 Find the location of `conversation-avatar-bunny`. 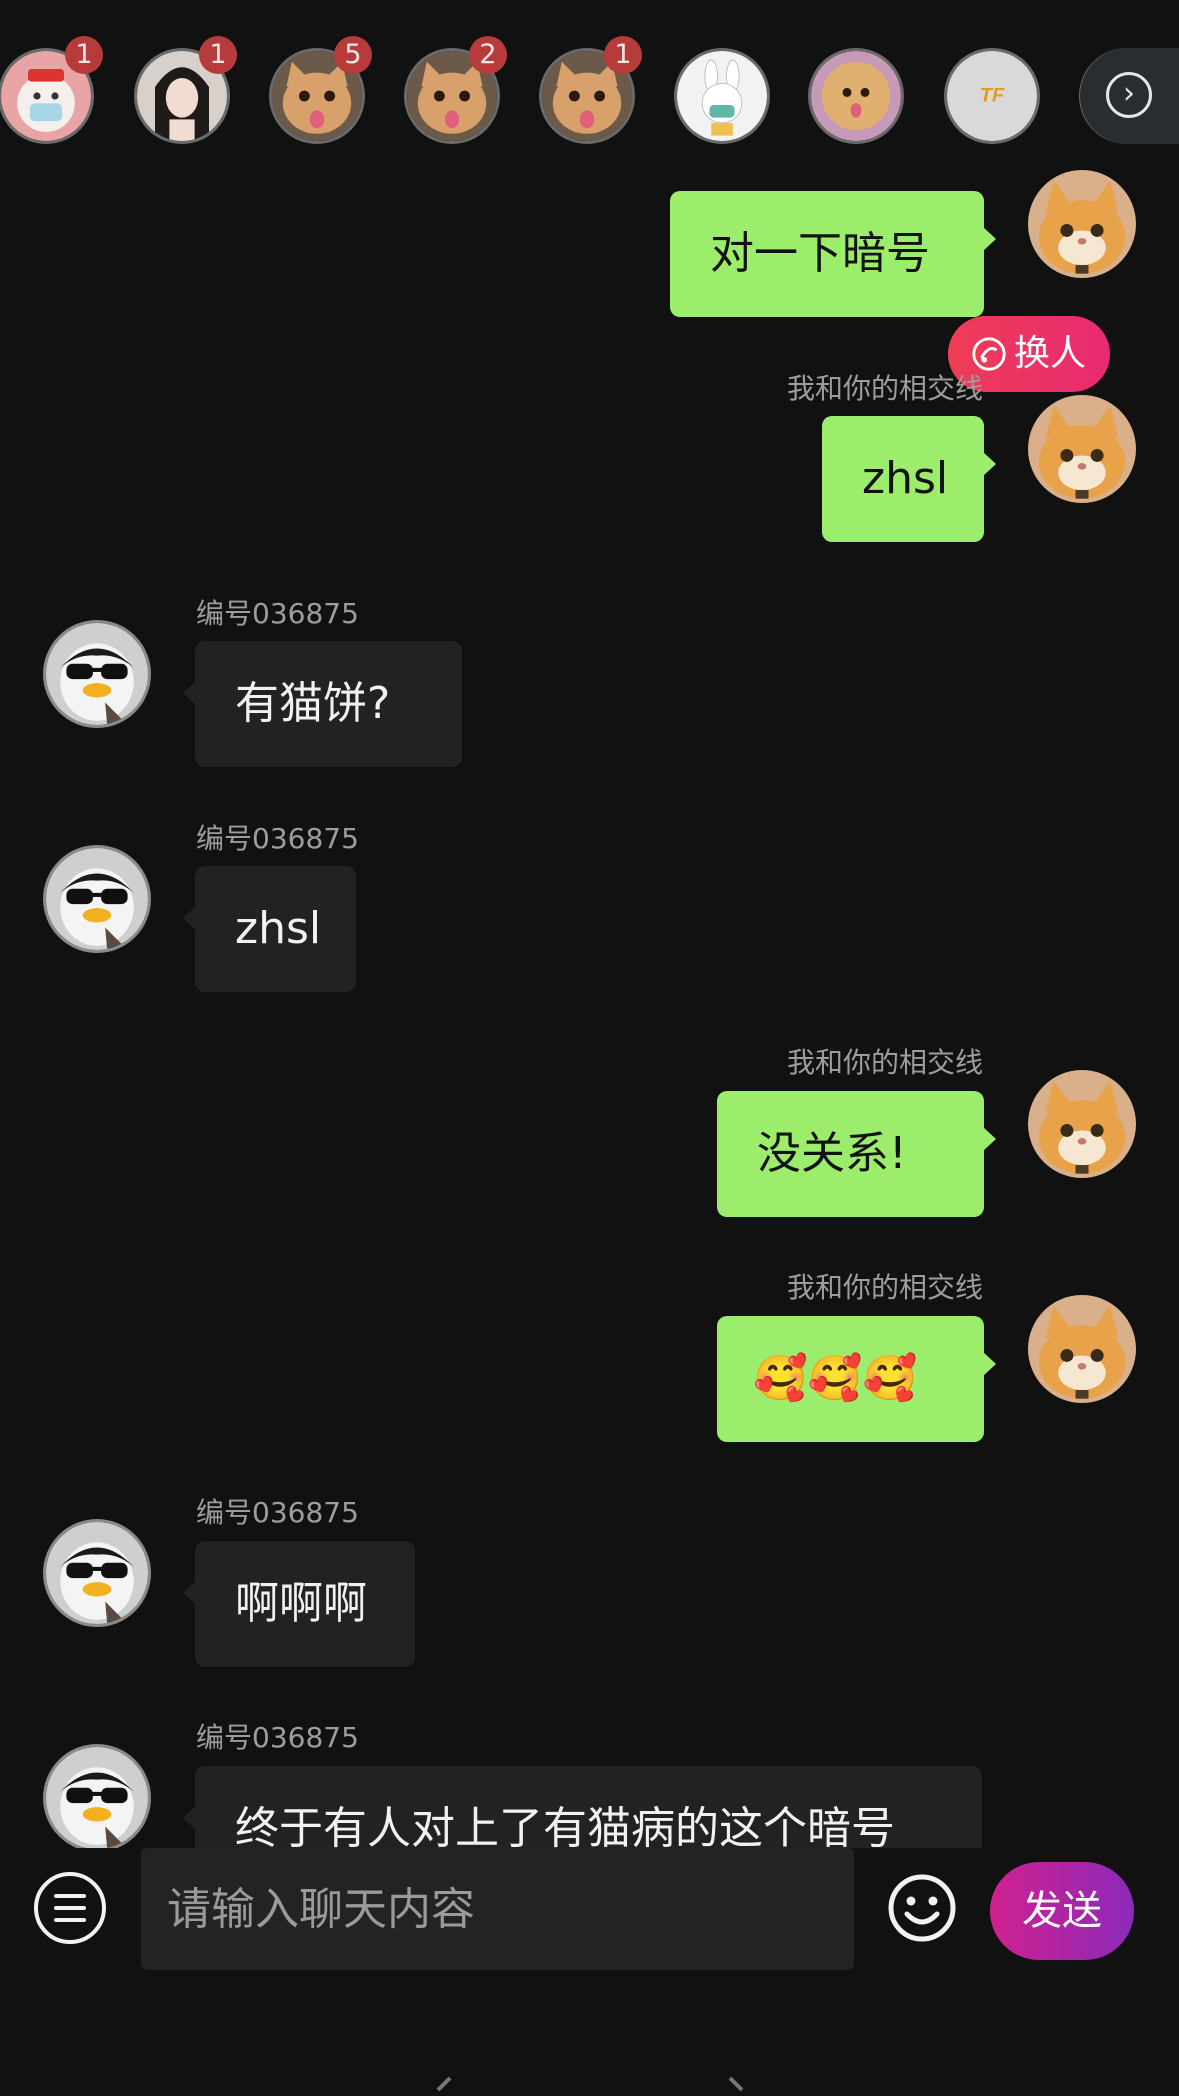

conversation-avatar-bunny is located at coordinates (722, 96).